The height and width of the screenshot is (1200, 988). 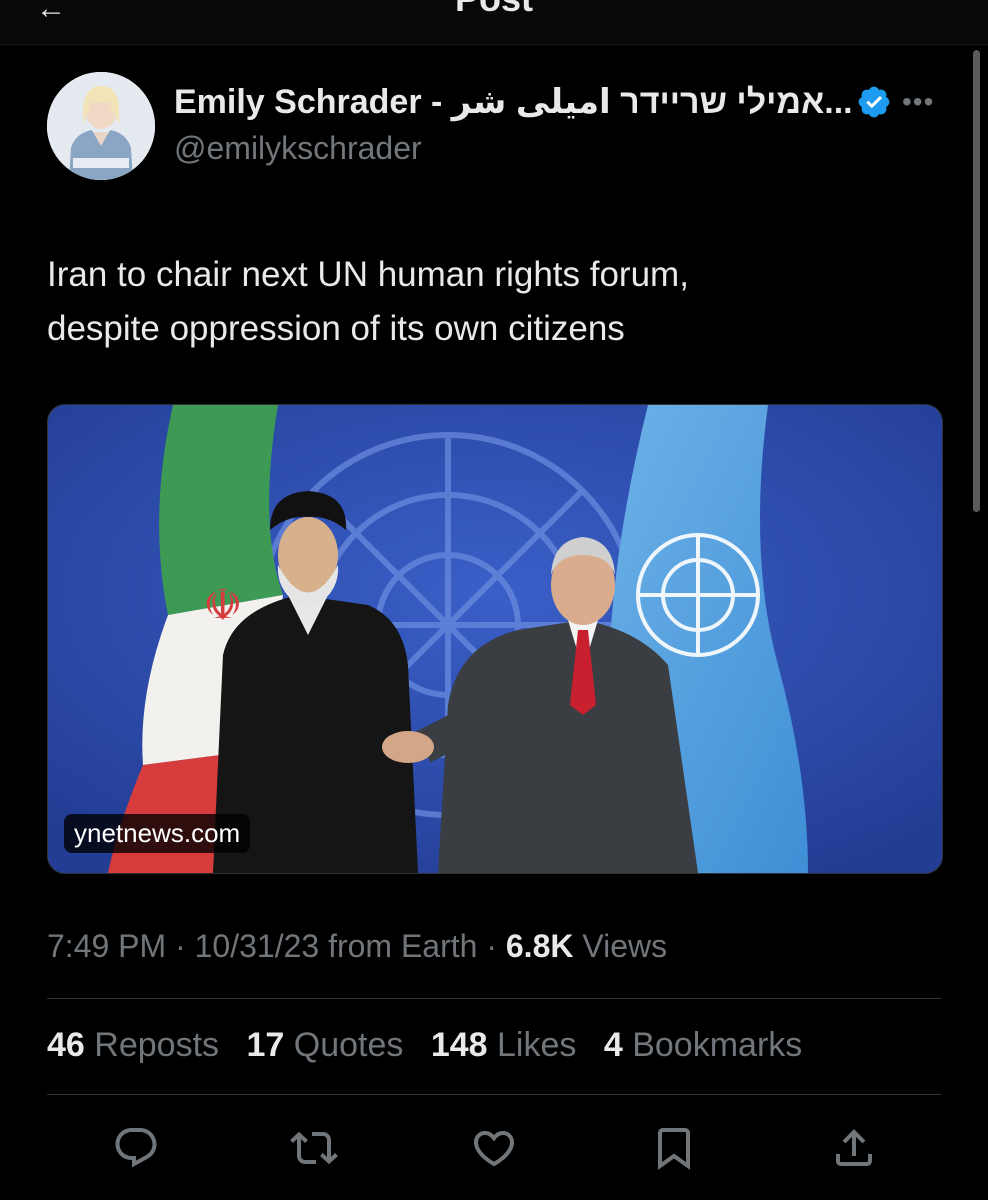 What do you see at coordinates (101, 126) in the screenshot?
I see `avatar` at bounding box center [101, 126].